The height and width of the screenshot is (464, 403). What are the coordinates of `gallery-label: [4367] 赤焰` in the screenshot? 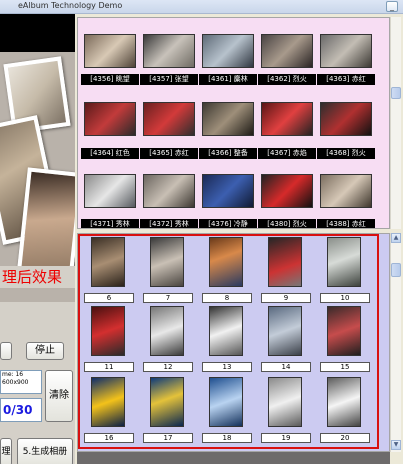 It's located at (287, 153).